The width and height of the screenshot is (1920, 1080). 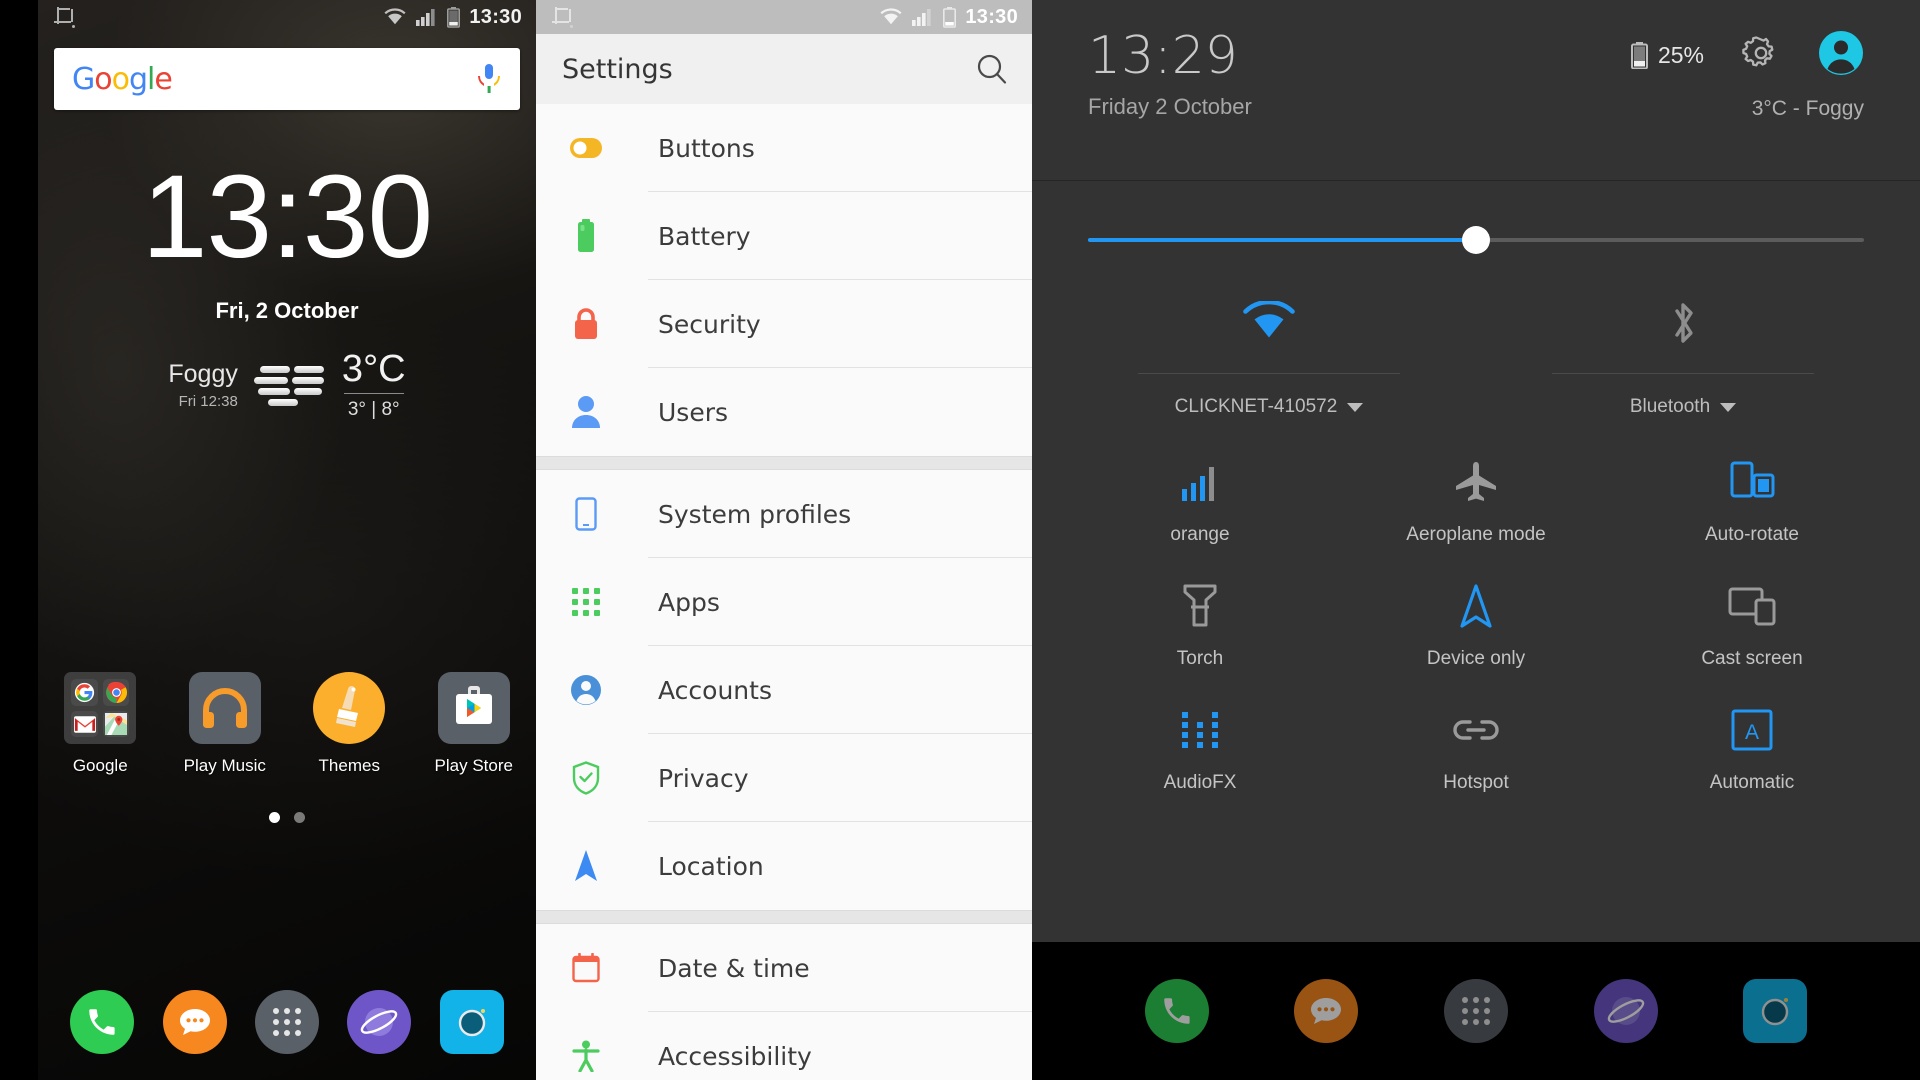 I want to click on avatar, so click(x=1841, y=55).